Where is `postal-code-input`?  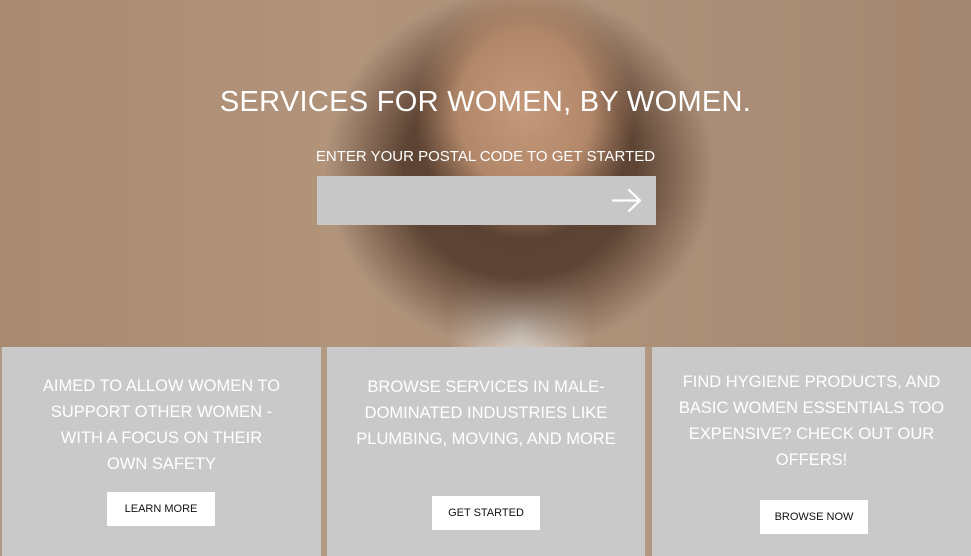 postal-code-input is located at coordinates (457, 200).